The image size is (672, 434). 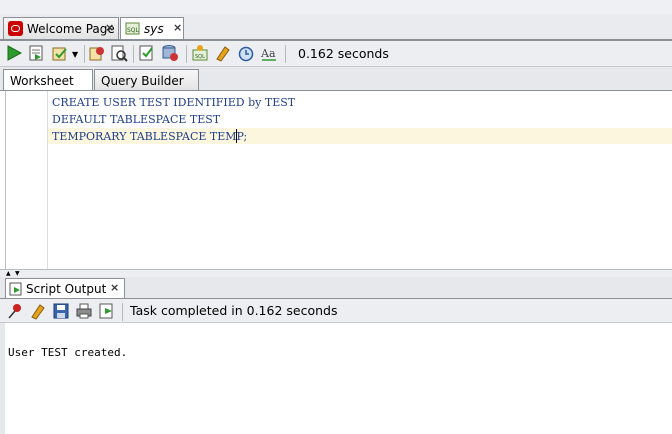 What do you see at coordinates (136, 119) in the screenshot?
I see `code-line: DEFAULT TABLESPACE TEST` at bounding box center [136, 119].